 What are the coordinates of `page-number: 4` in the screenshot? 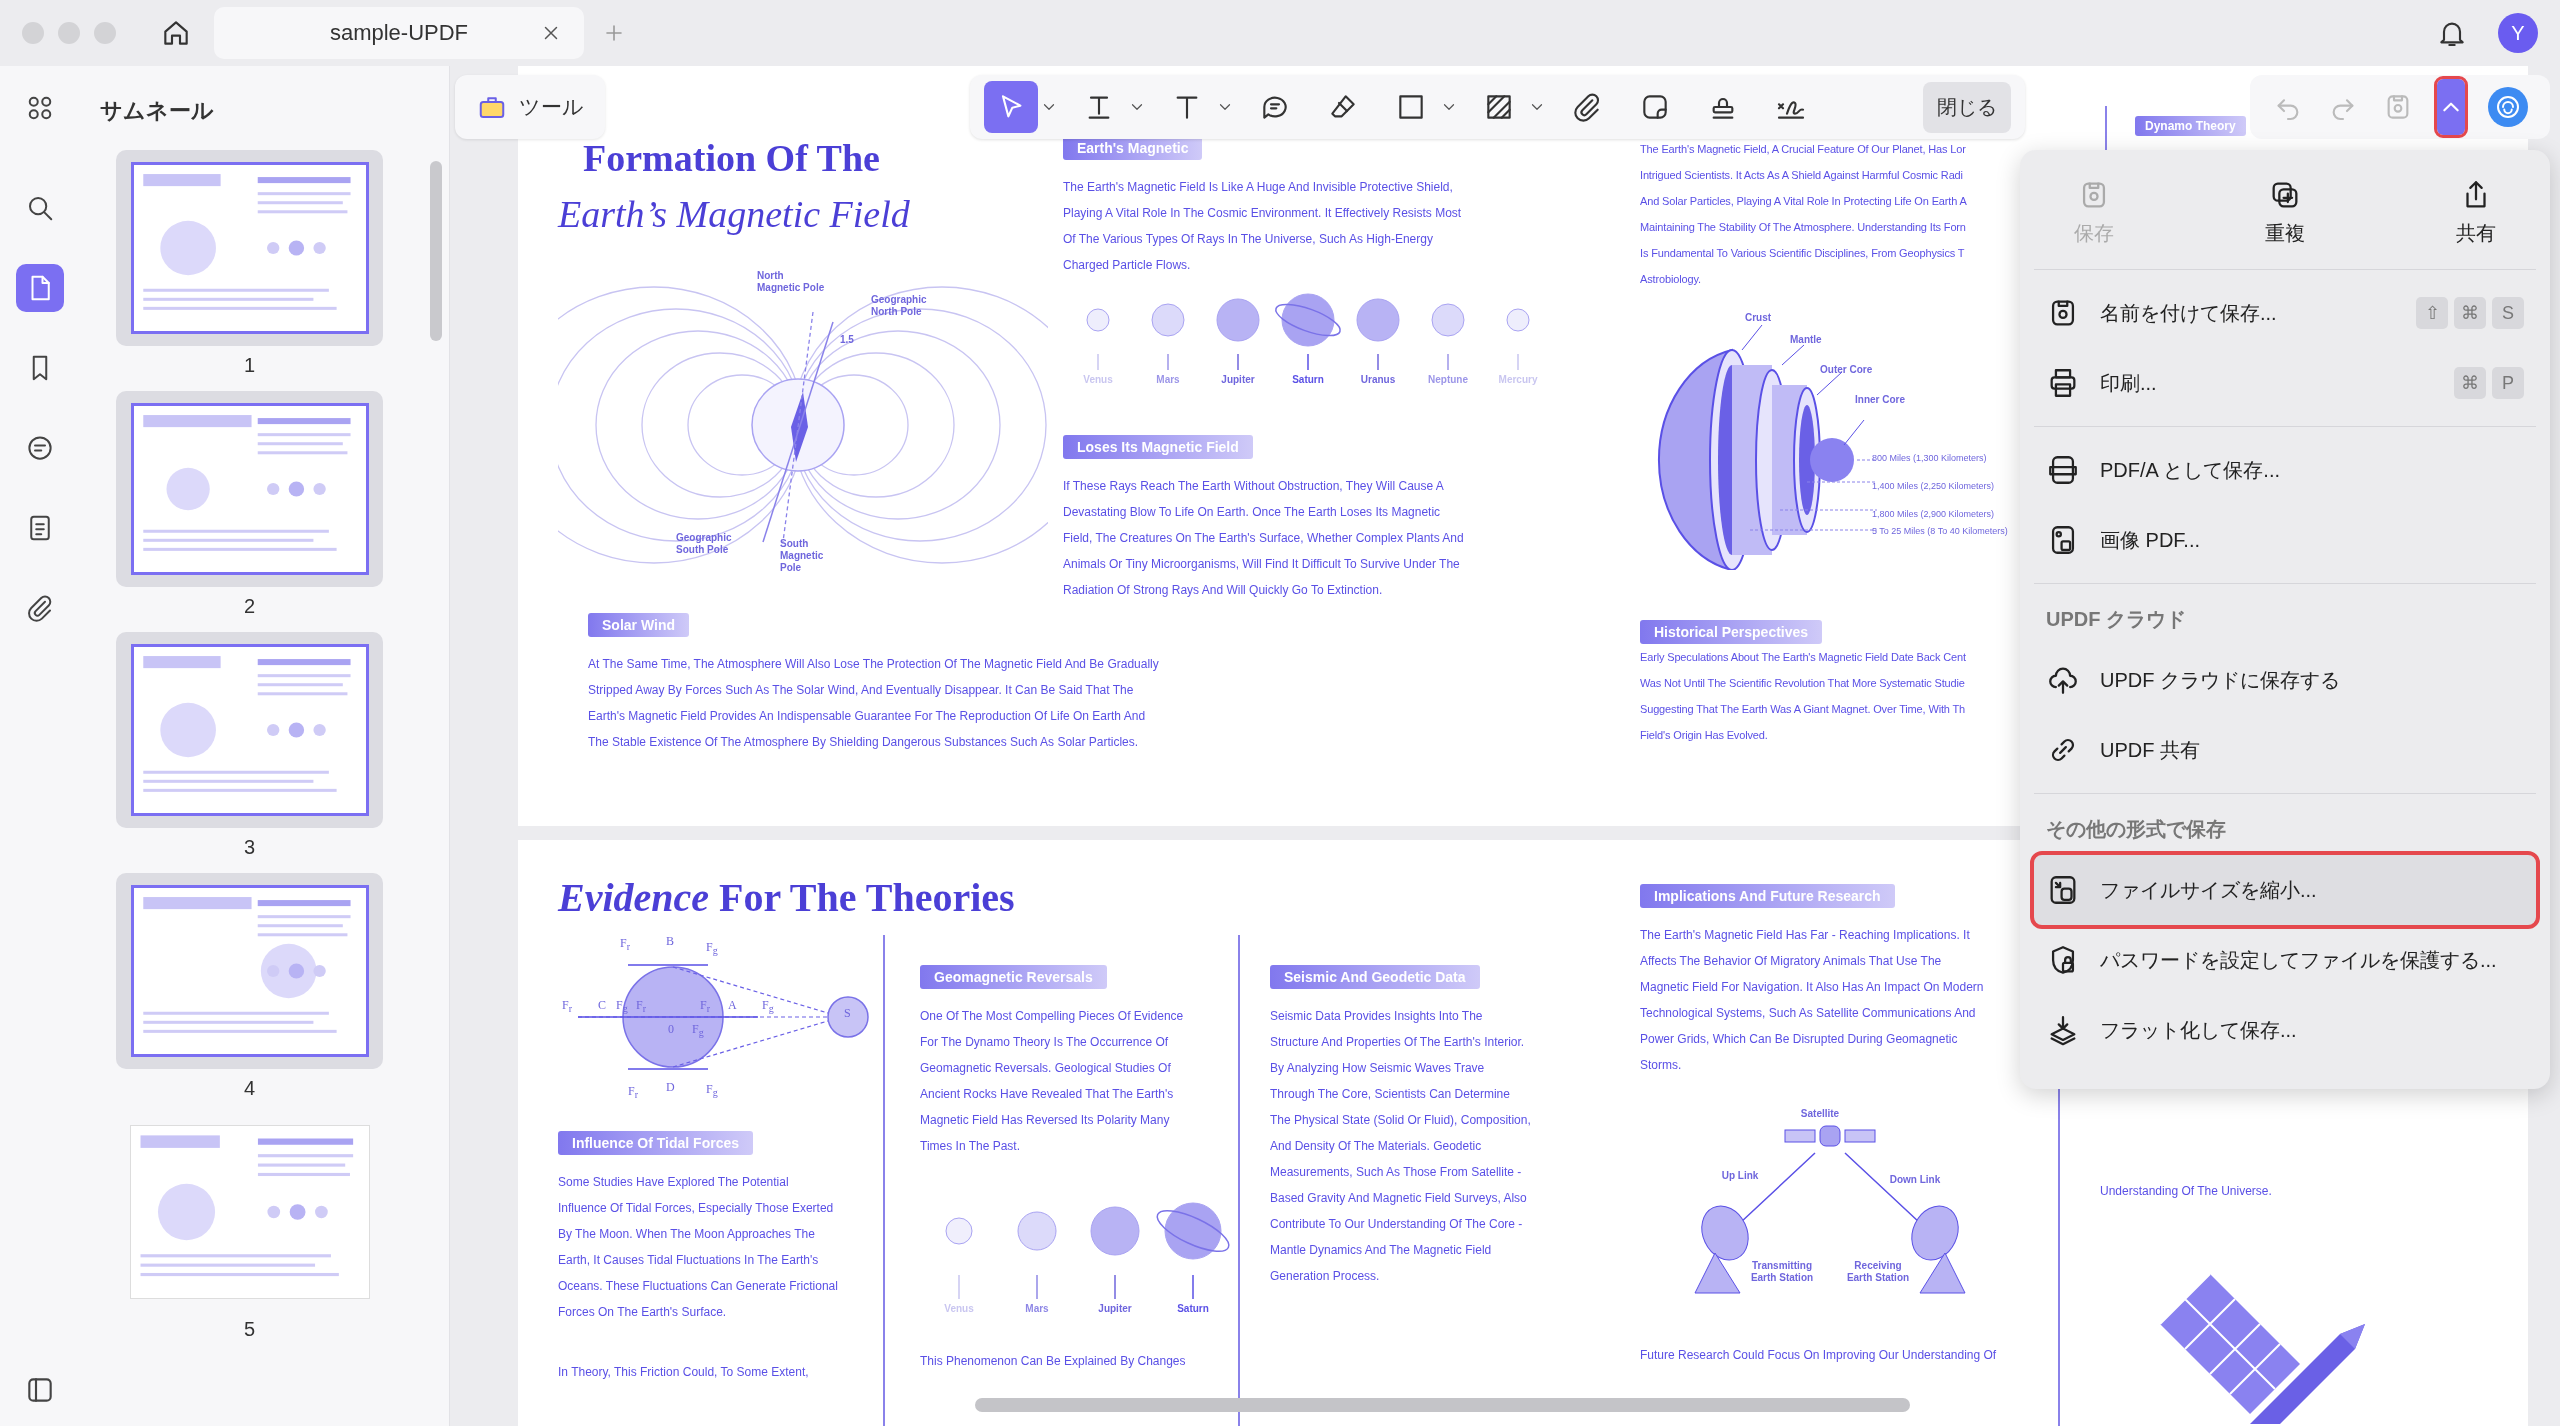 It's located at (249, 1088).